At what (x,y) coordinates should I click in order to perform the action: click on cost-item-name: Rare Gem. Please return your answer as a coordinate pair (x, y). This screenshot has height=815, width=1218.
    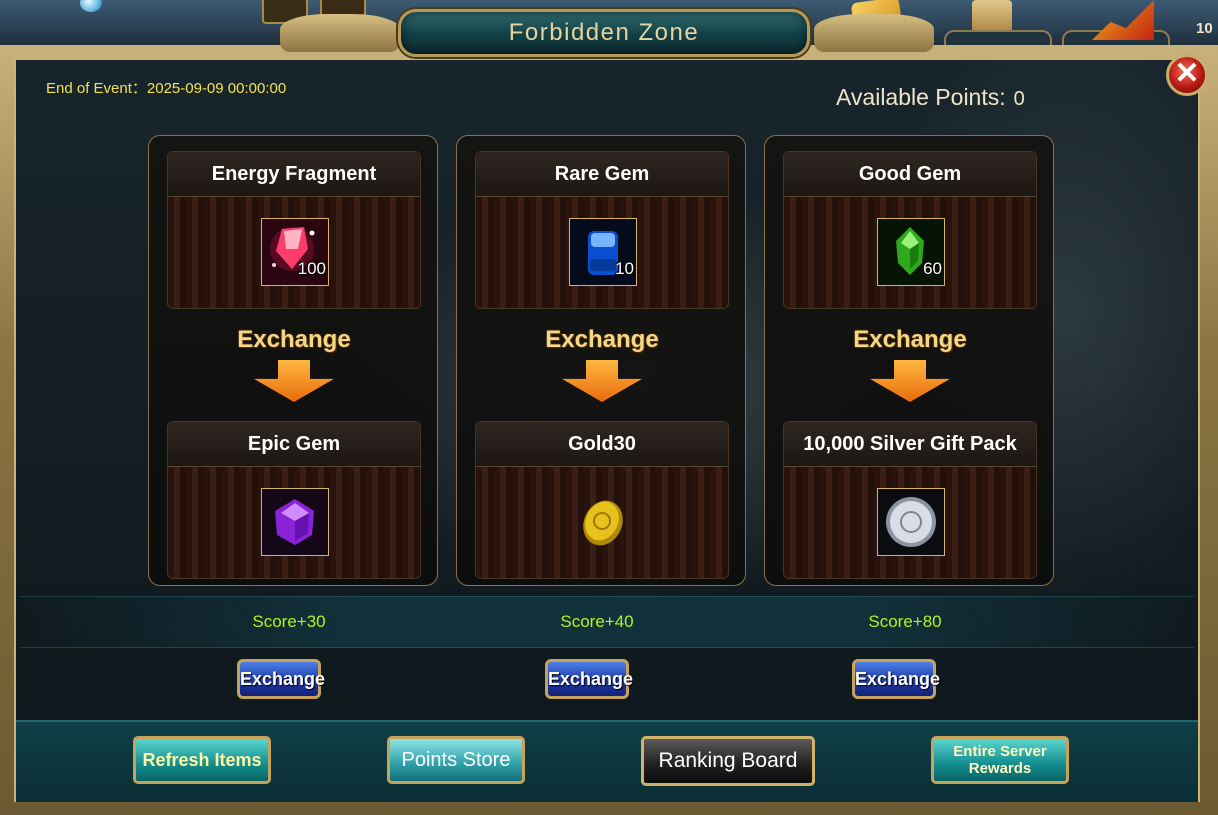
    Looking at the image, I should click on (602, 174).